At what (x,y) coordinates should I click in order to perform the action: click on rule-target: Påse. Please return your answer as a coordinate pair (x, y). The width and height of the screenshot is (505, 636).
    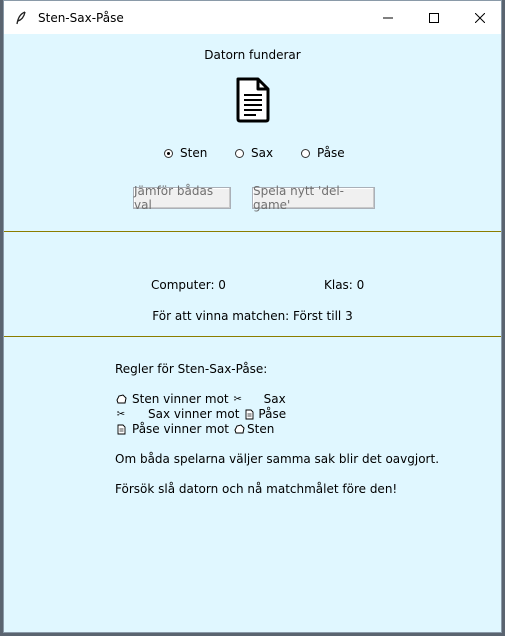
    Looking at the image, I should click on (272, 414).